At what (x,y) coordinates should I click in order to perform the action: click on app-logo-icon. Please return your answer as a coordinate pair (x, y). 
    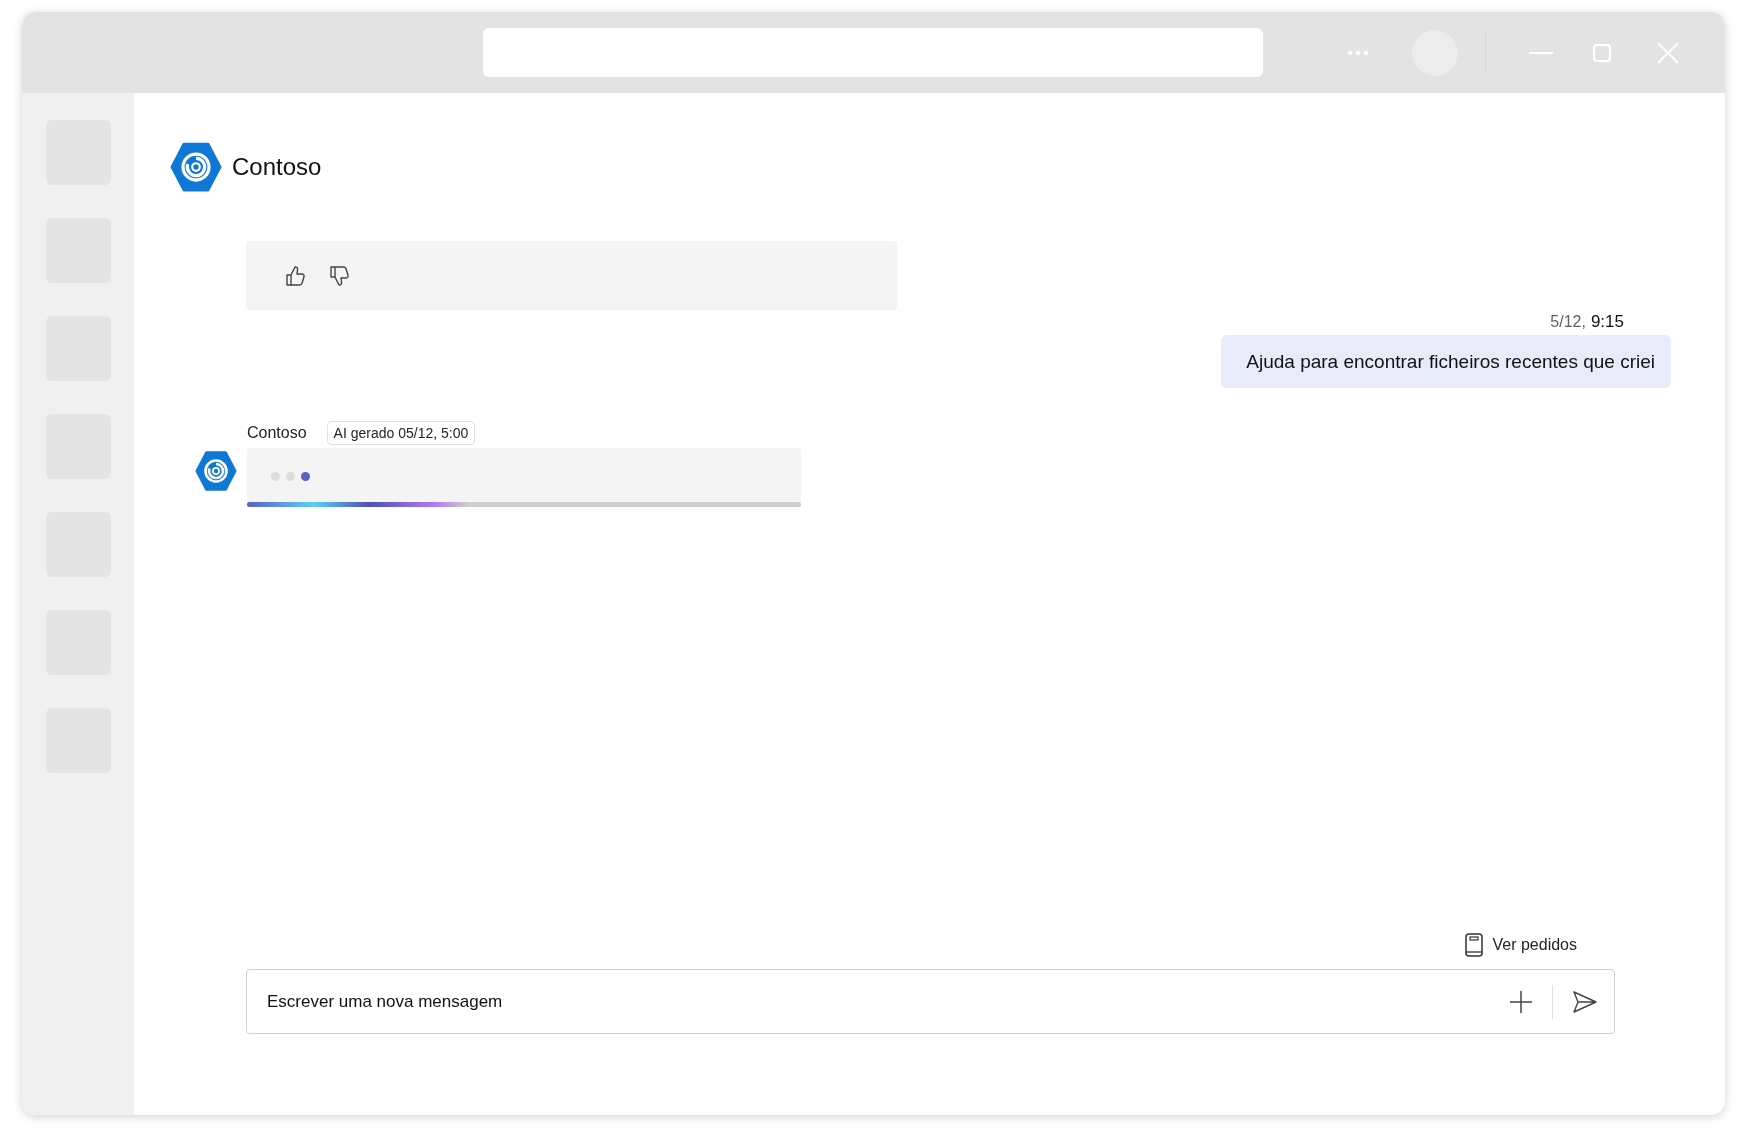
    Looking at the image, I should click on (196, 167).